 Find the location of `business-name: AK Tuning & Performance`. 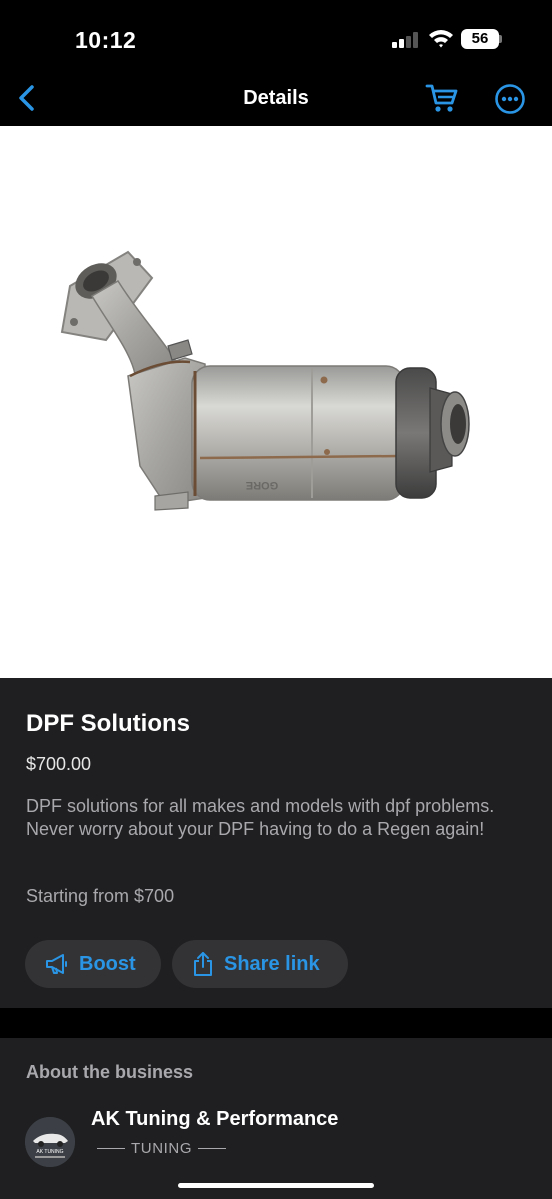

business-name: AK Tuning & Performance is located at coordinates (214, 1119).